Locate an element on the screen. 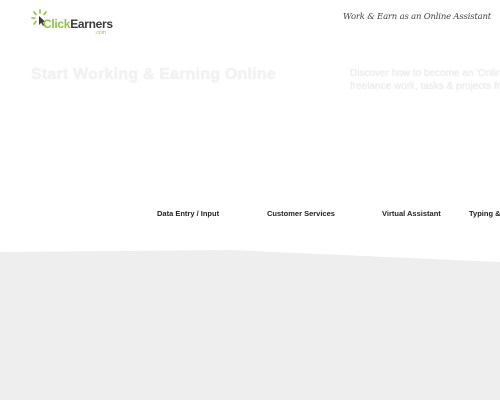 The height and width of the screenshot is (400, 500). hero-description-line-1: Discover how to become an 'Online is located at coordinates (425, 73).